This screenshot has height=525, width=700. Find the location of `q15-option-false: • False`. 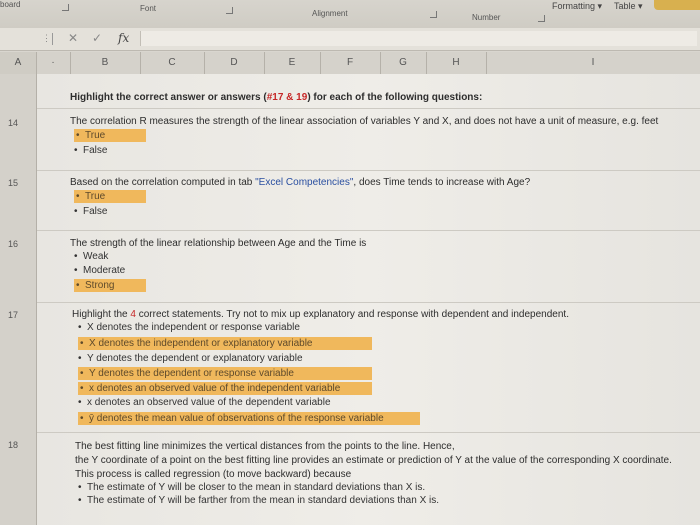

q15-option-false: • False is located at coordinates (90, 211).